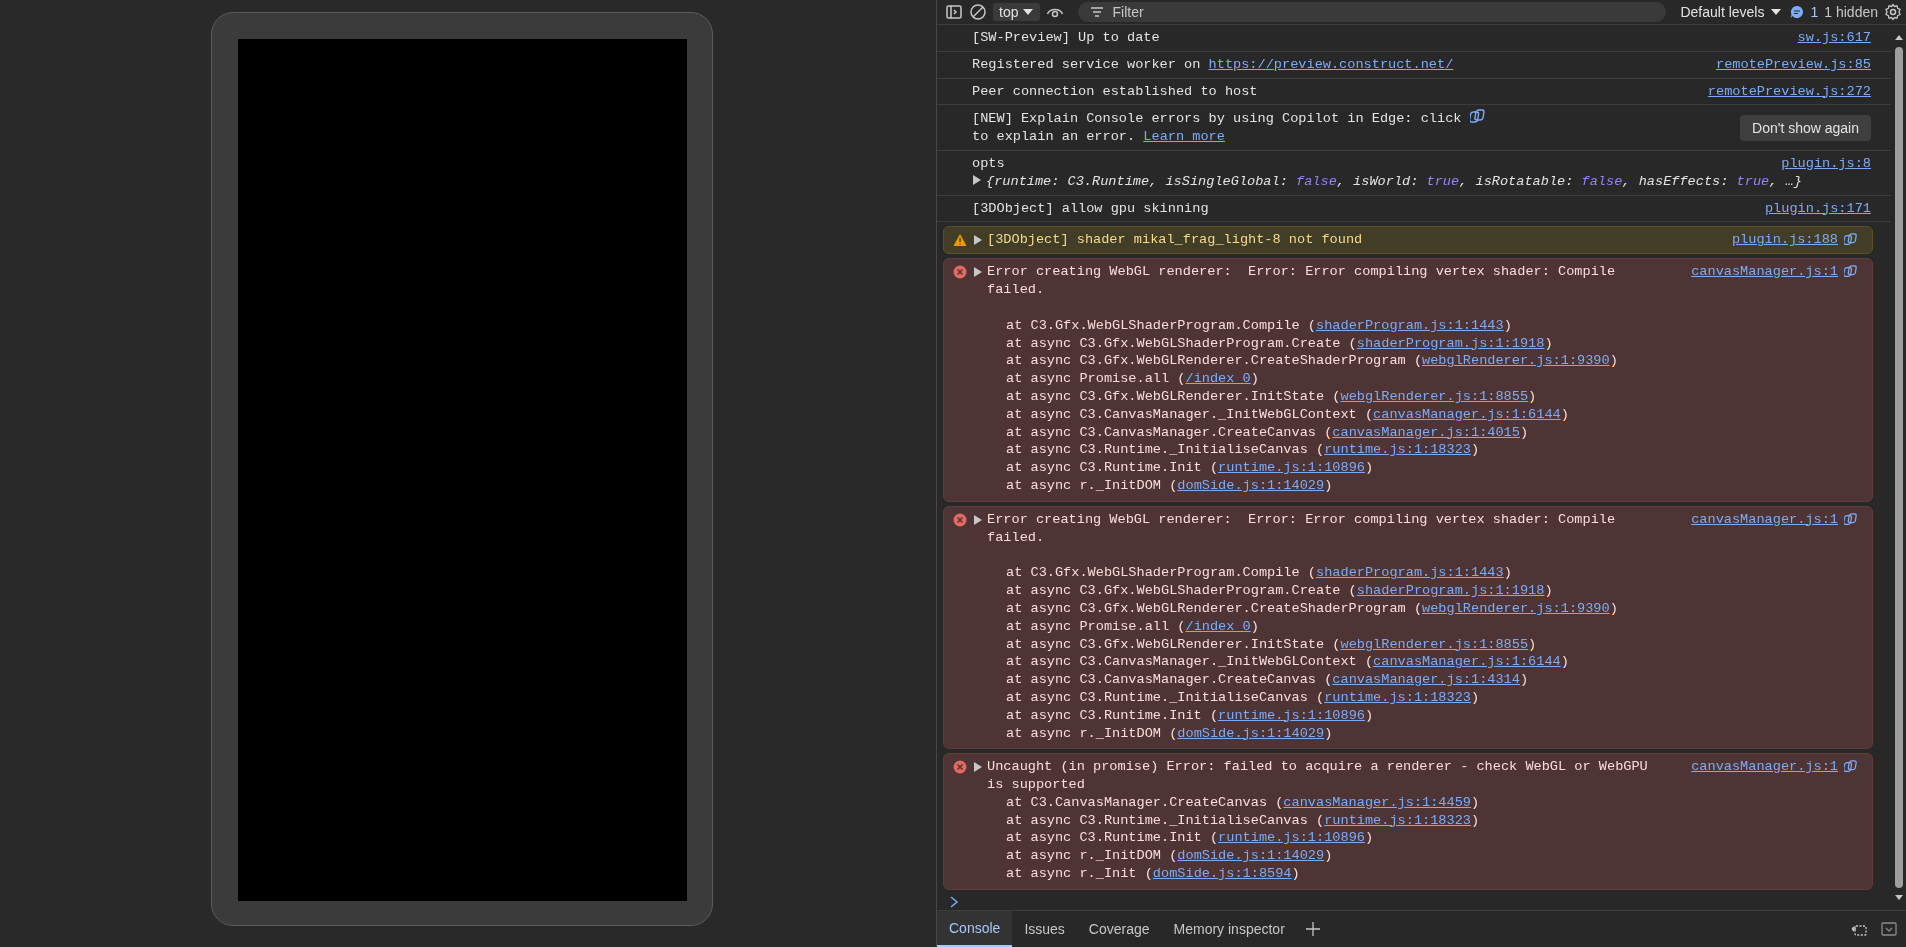  Describe the element at coordinates (1814, 12) in the screenshot. I see `issues-count: 1` at that location.